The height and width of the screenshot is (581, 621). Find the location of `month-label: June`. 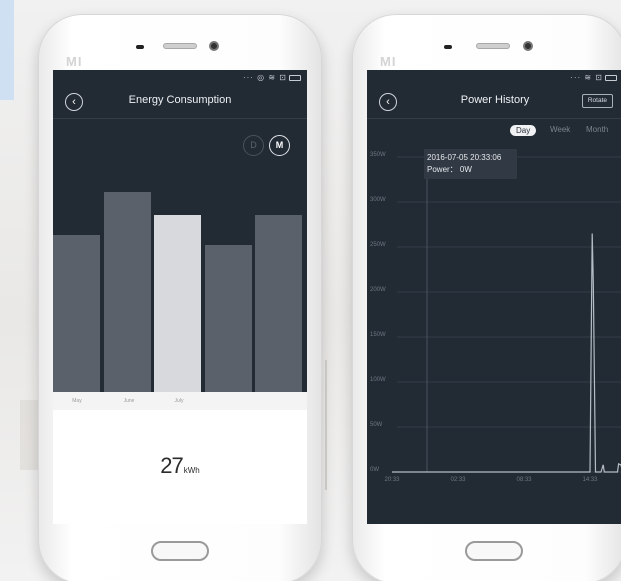

month-label: June is located at coordinates (129, 401).